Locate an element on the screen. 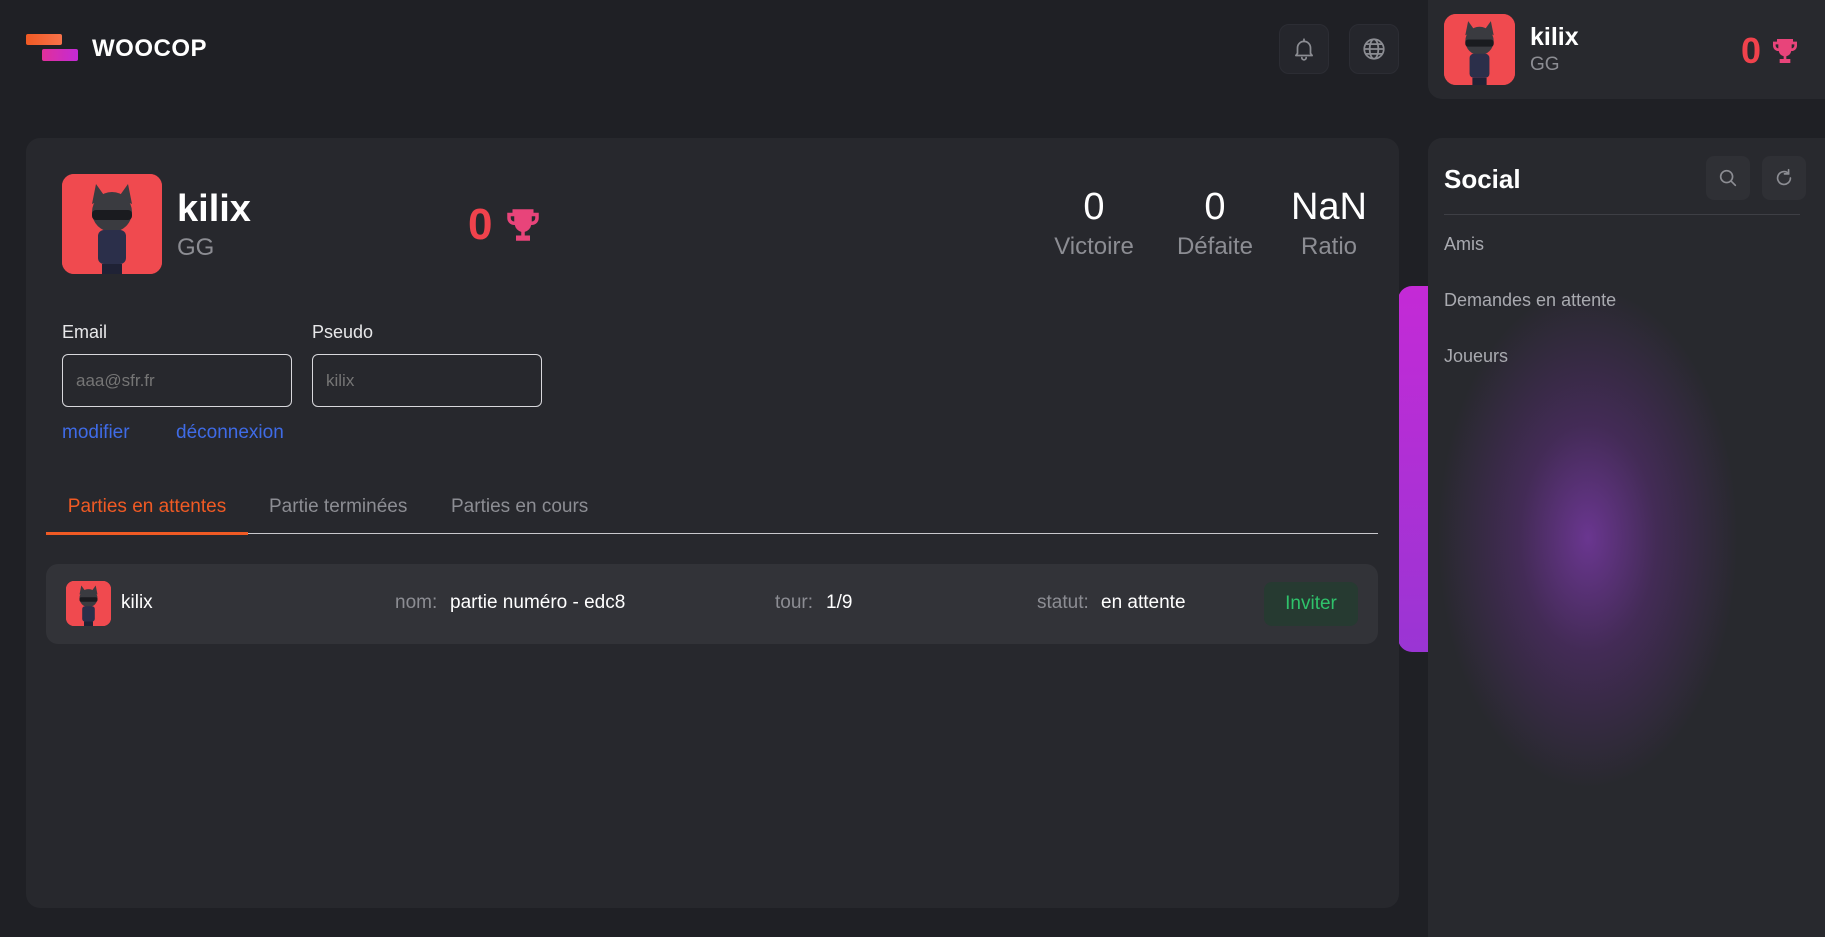  notifications-button is located at coordinates (1304, 49).